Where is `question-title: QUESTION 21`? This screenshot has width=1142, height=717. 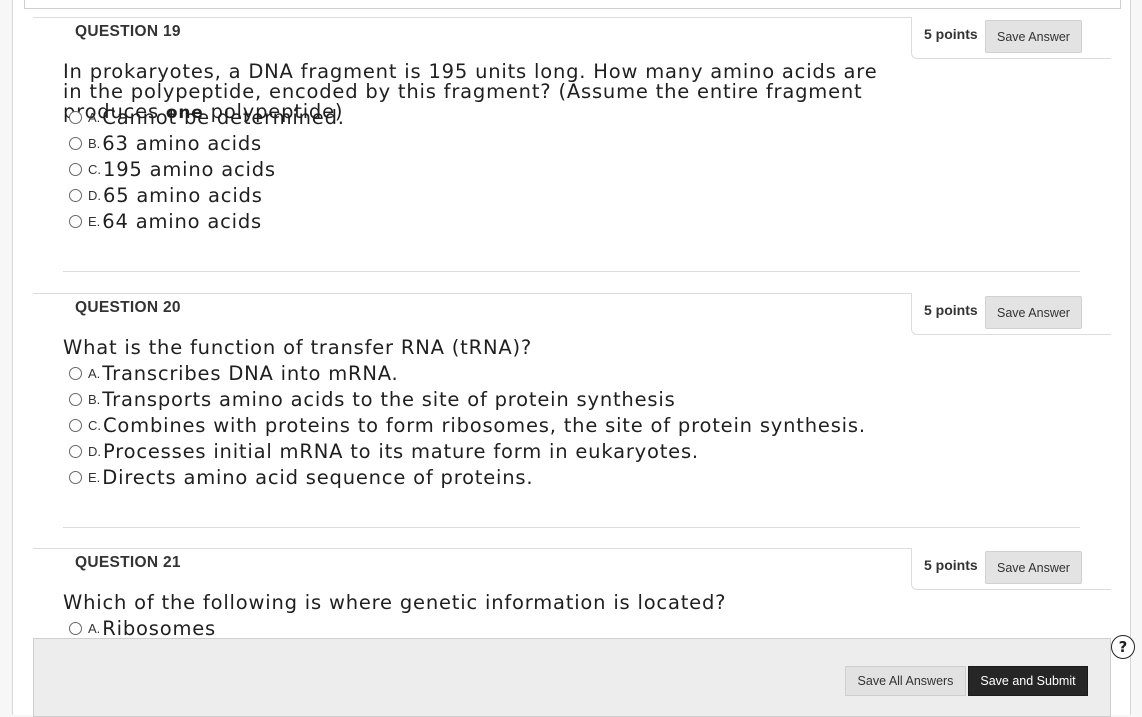 question-title: QUESTION 21 is located at coordinates (128, 562).